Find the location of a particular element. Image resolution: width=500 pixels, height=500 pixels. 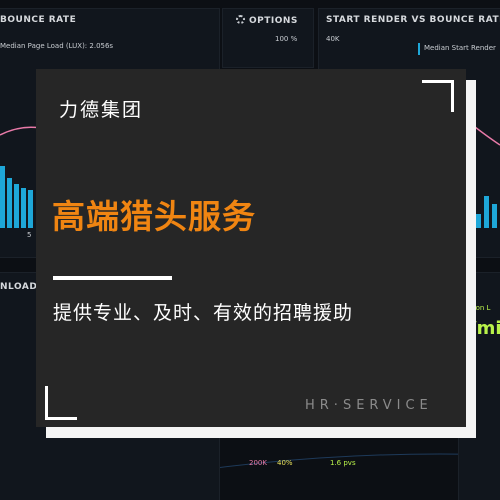

hr-service-tag: HR·SERVICE is located at coordinates (369, 405).